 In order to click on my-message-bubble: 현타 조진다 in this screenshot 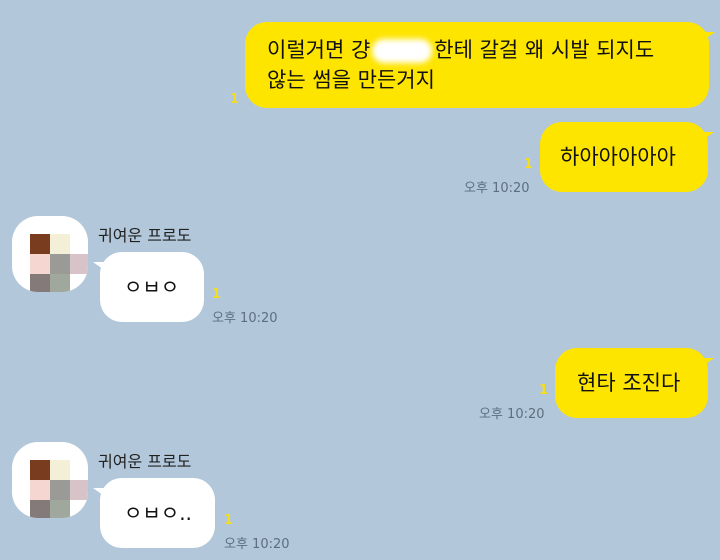, I will do `click(634, 383)`.